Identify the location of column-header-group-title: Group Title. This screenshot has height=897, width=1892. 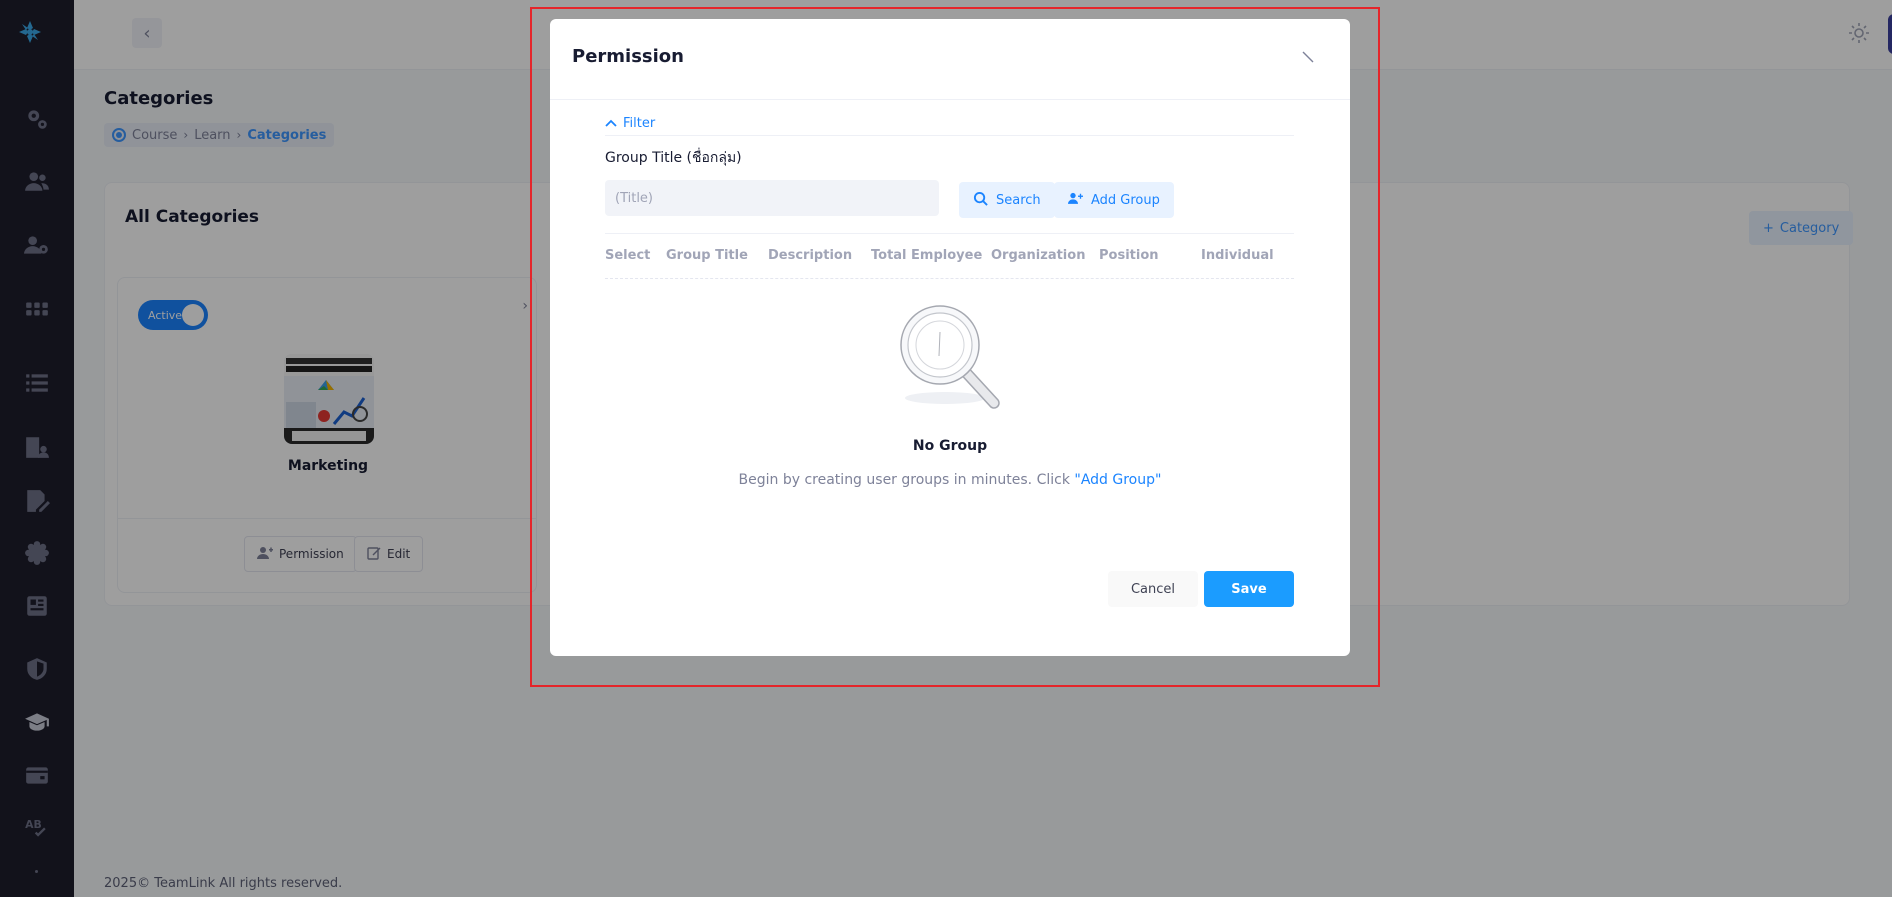
(707, 255).